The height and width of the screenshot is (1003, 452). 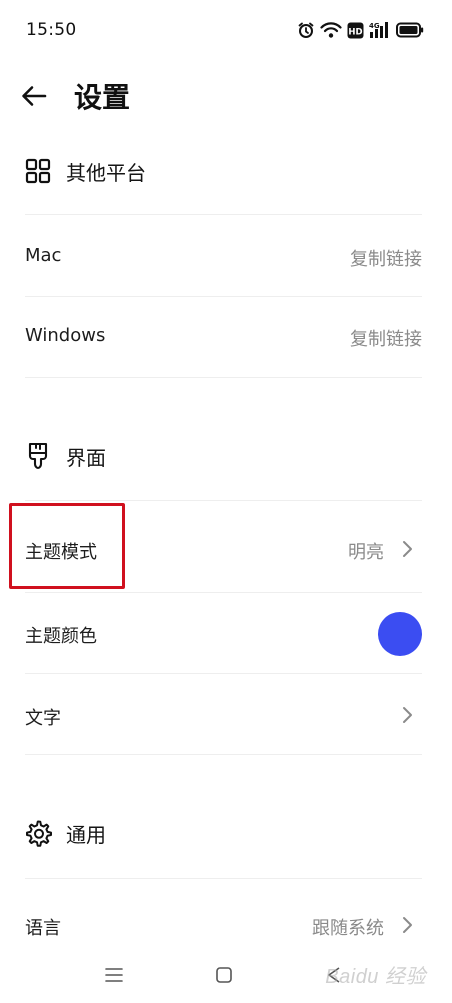 What do you see at coordinates (43, 718) in the screenshot?
I see `row-label-text: 文字` at bounding box center [43, 718].